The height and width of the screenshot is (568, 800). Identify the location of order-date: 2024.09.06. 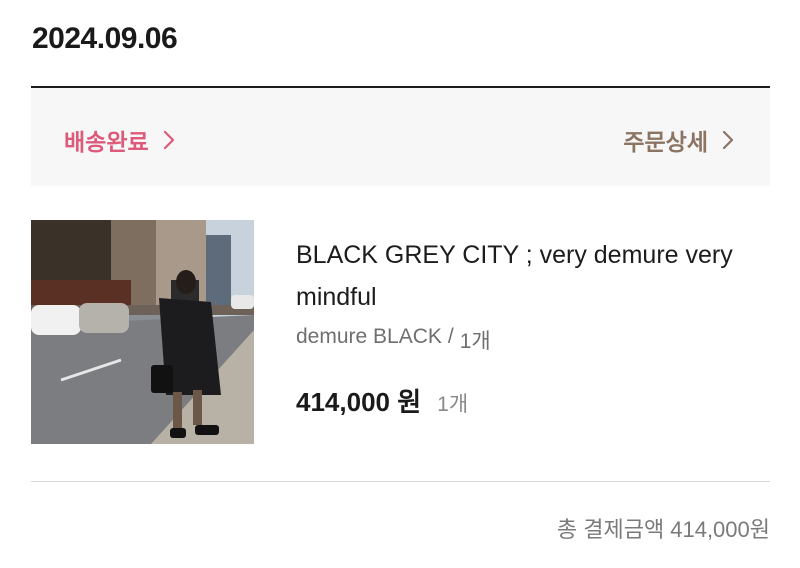
(105, 38).